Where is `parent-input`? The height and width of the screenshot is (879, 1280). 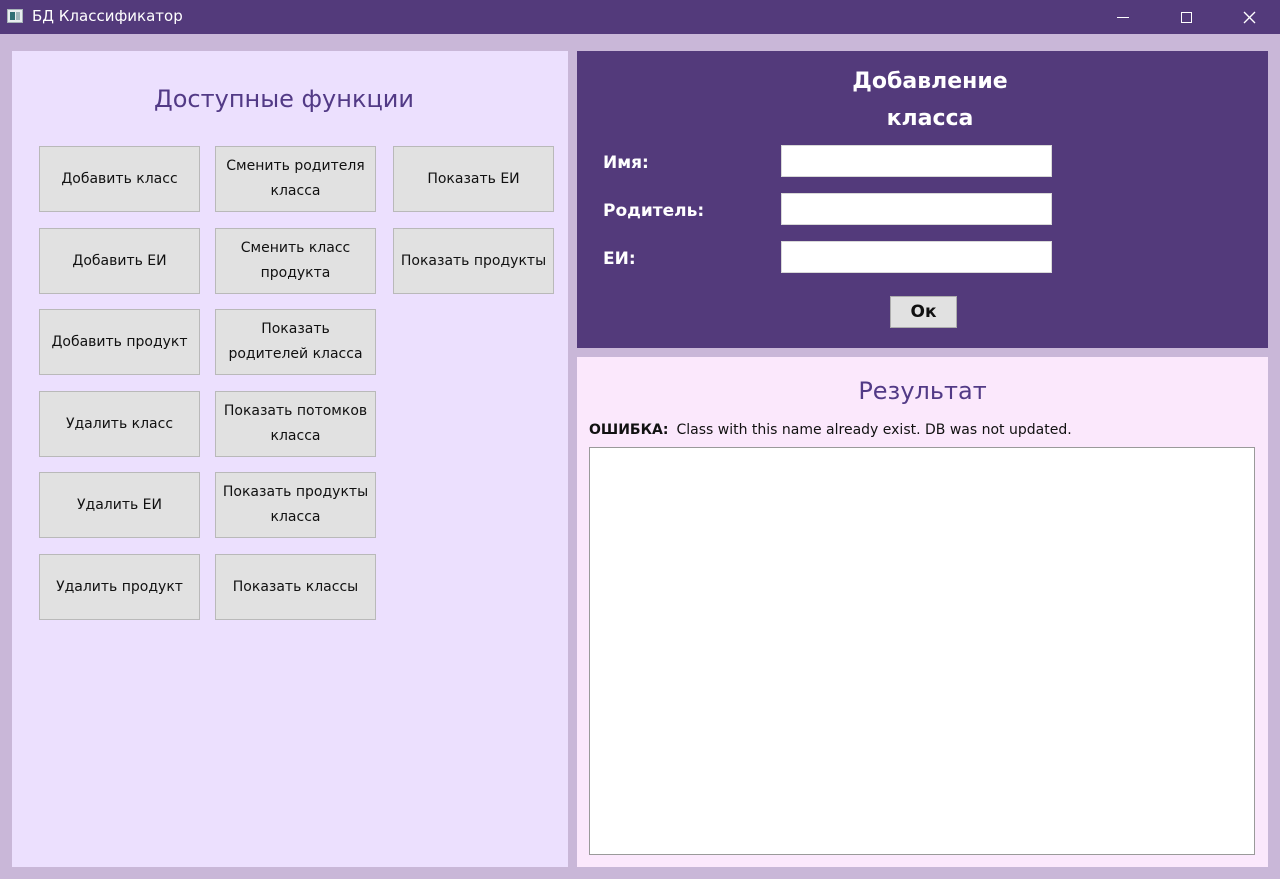 parent-input is located at coordinates (916, 209).